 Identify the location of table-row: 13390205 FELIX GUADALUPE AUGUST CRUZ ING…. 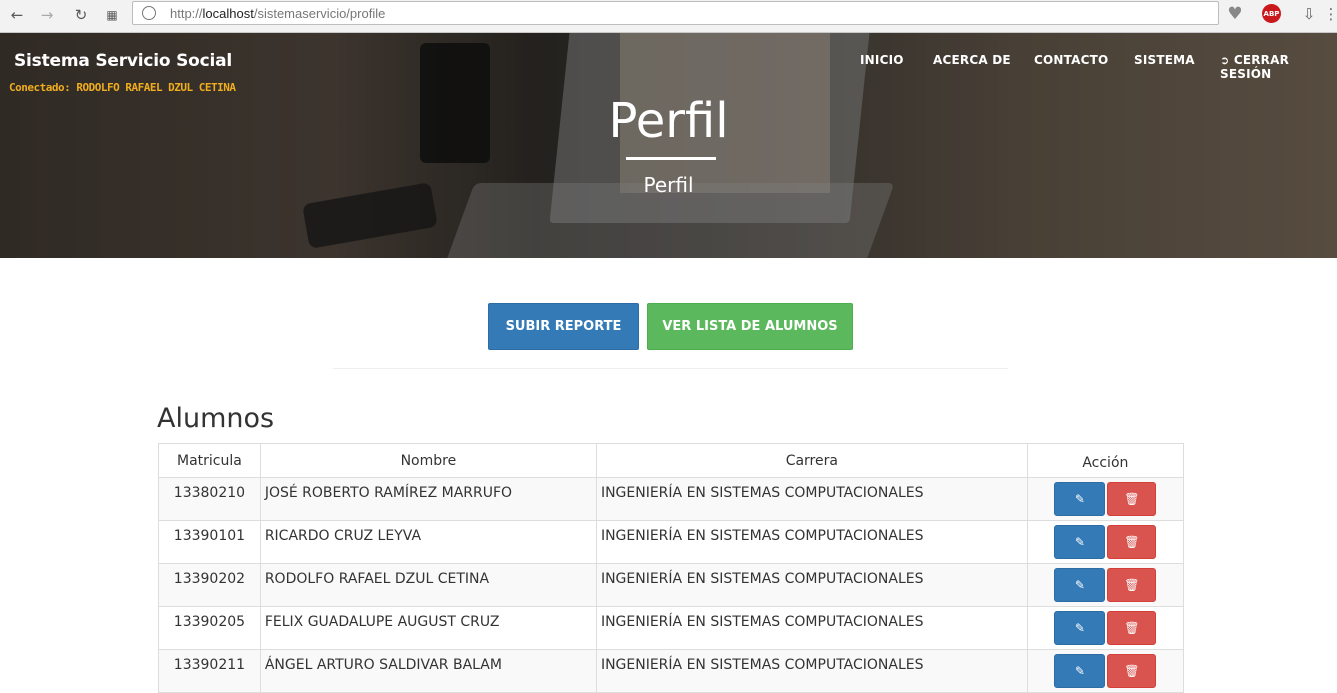
(671, 628).